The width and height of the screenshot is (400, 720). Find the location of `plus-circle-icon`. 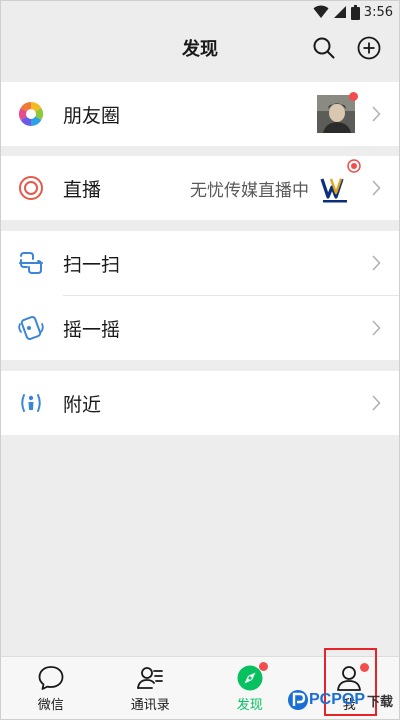

plus-circle-icon is located at coordinates (369, 48).